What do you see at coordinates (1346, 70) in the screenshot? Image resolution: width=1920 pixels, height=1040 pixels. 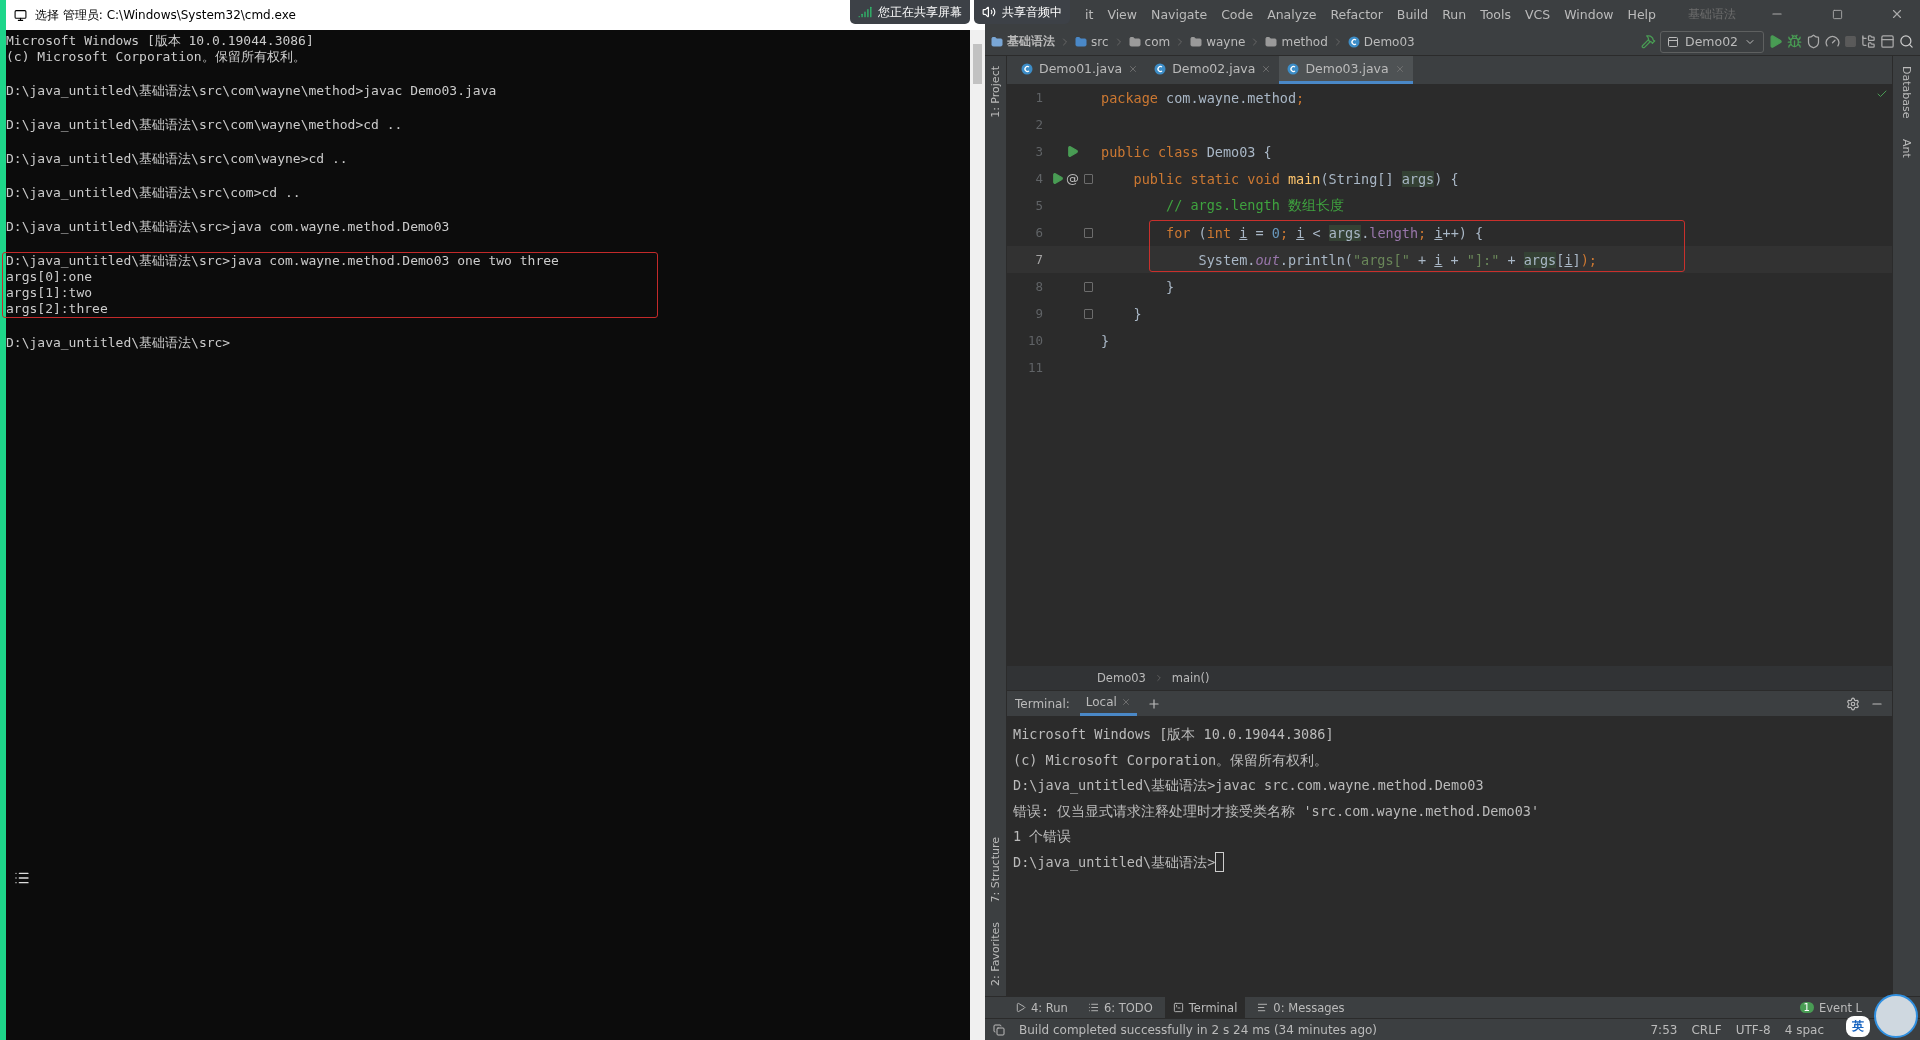 I see `file-tab: Demo03.java` at bounding box center [1346, 70].